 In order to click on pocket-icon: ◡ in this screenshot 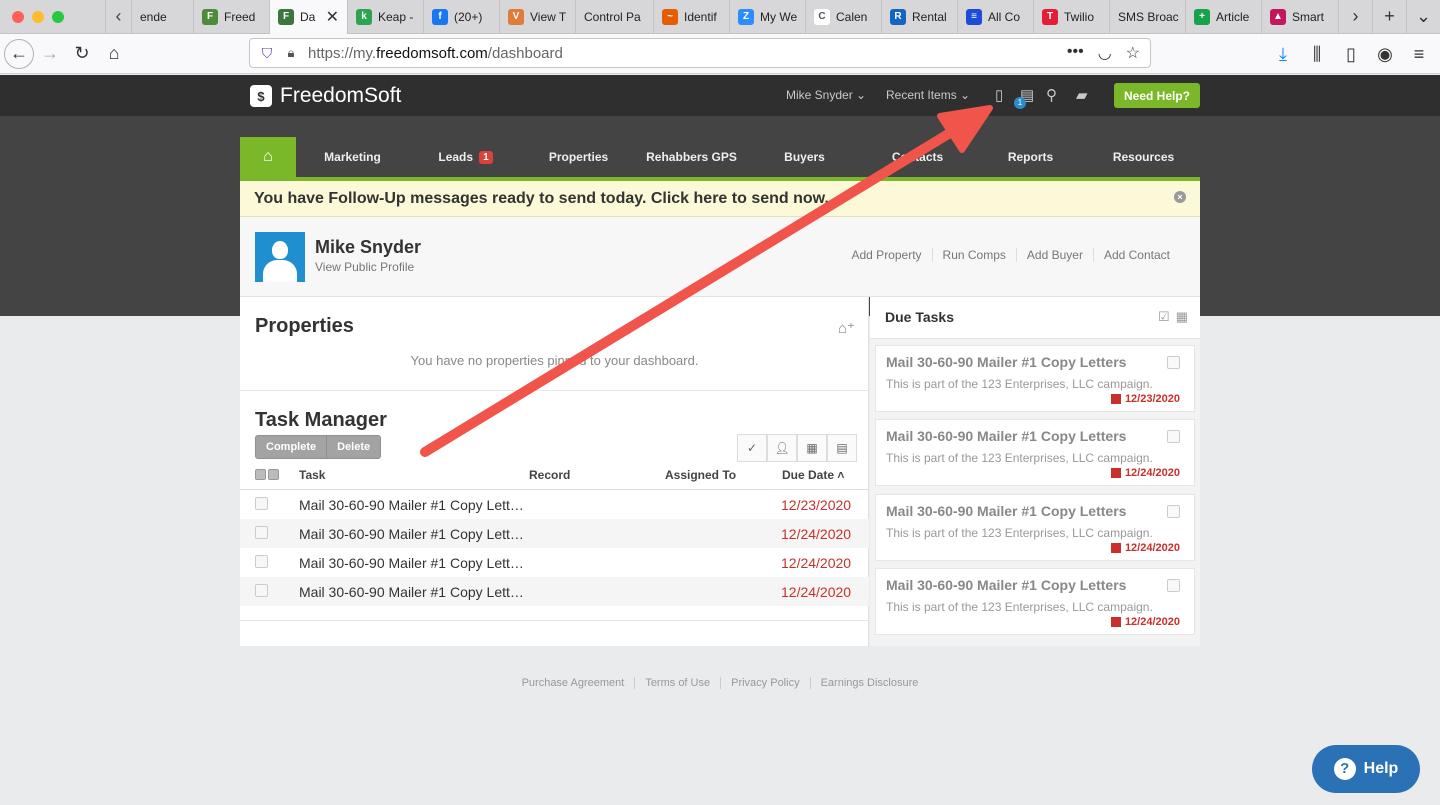, I will do `click(1105, 53)`.